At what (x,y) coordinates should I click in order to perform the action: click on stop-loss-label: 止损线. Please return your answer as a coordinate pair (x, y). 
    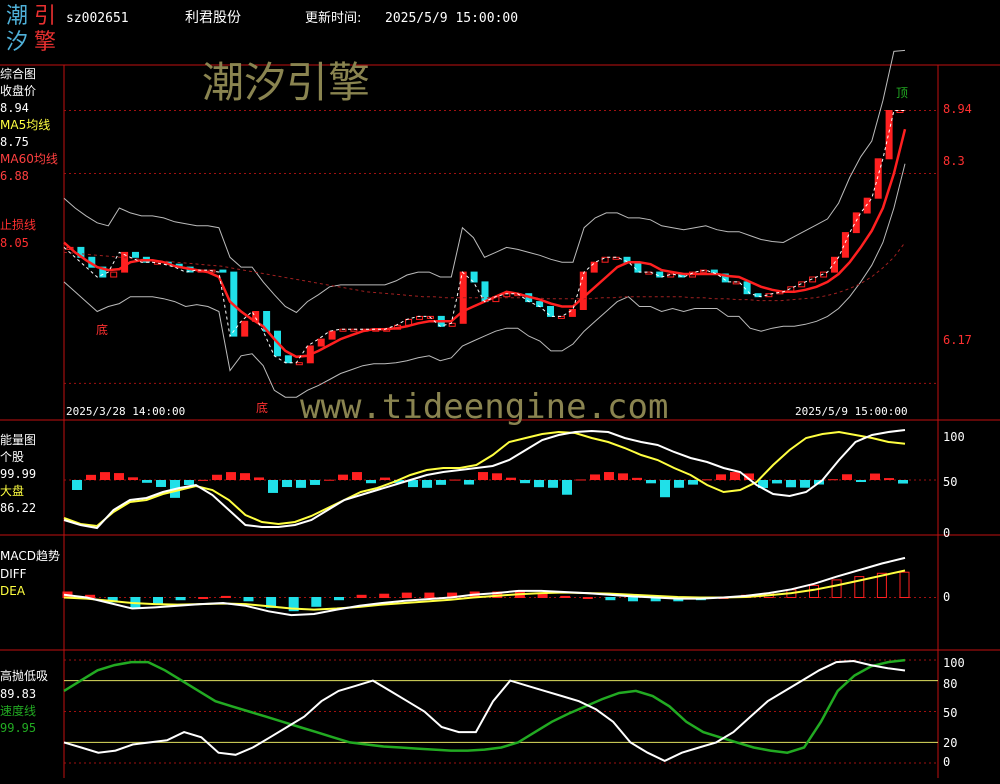
    Looking at the image, I should click on (18, 225).